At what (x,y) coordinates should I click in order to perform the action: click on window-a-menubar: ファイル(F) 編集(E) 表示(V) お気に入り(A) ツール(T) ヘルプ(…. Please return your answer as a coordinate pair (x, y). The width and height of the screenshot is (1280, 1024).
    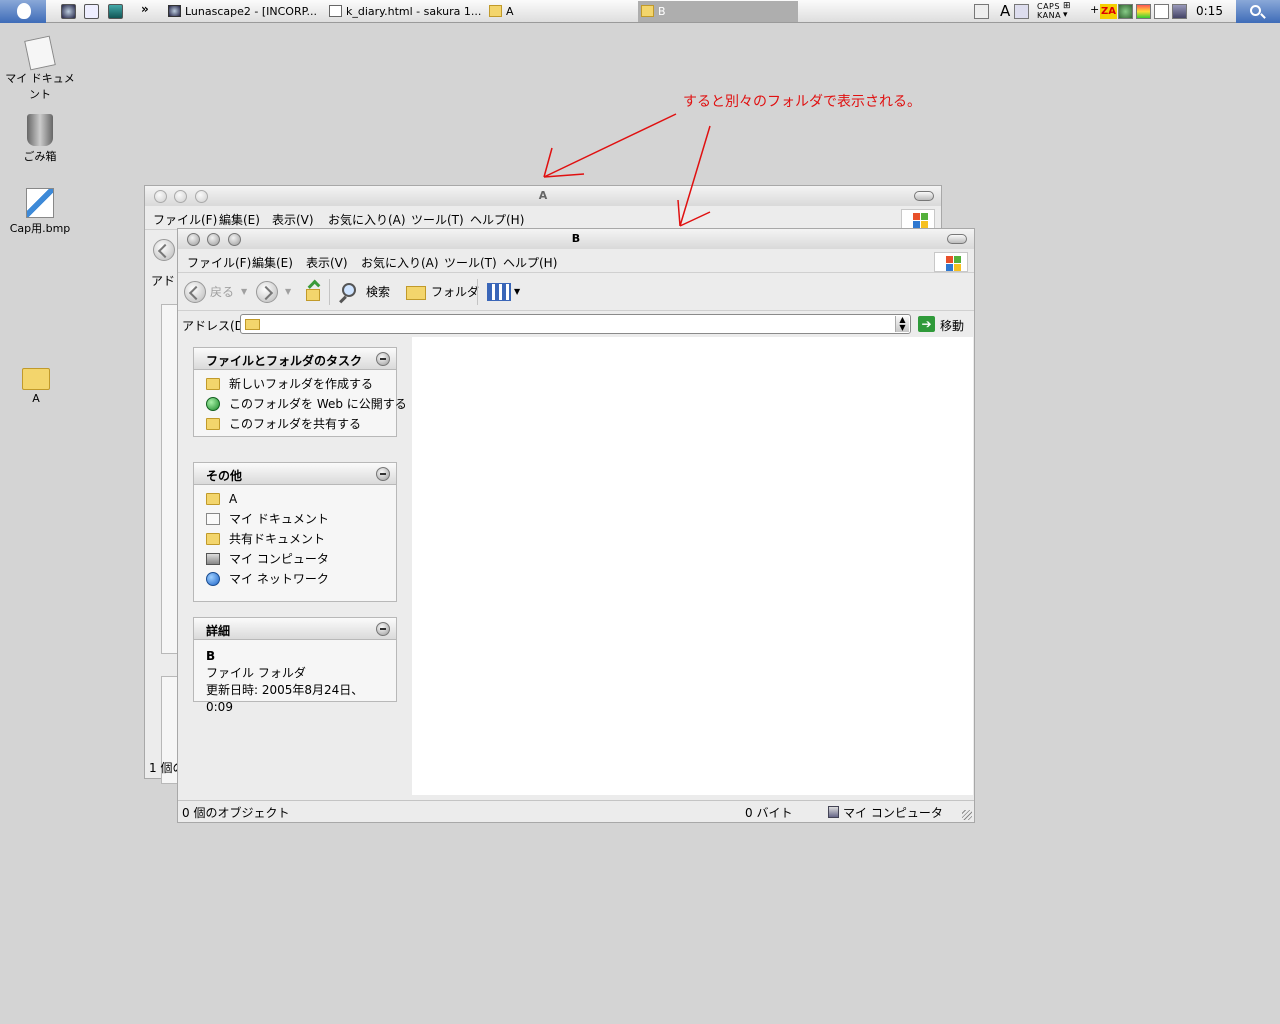
    Looking at the image, I should click on (543, 218).